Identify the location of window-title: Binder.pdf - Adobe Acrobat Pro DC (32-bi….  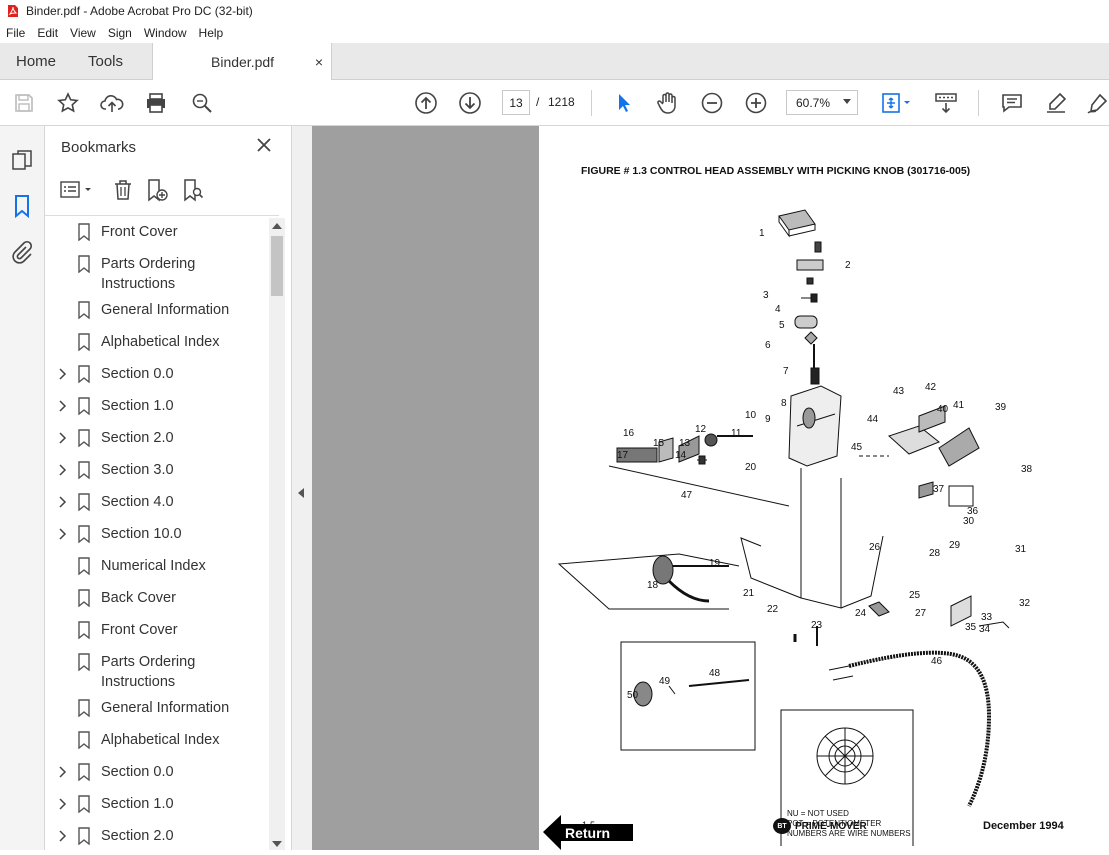
(139, 11).